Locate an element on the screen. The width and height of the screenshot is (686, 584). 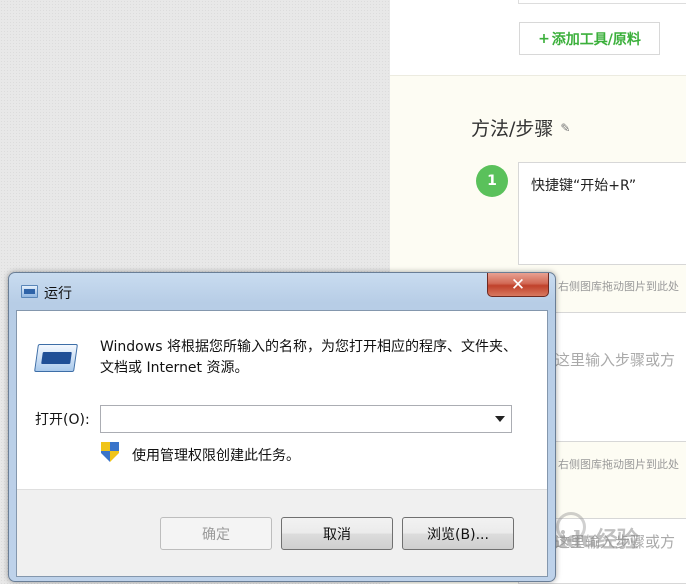
open-combobox is located at coordinates (306, 419).